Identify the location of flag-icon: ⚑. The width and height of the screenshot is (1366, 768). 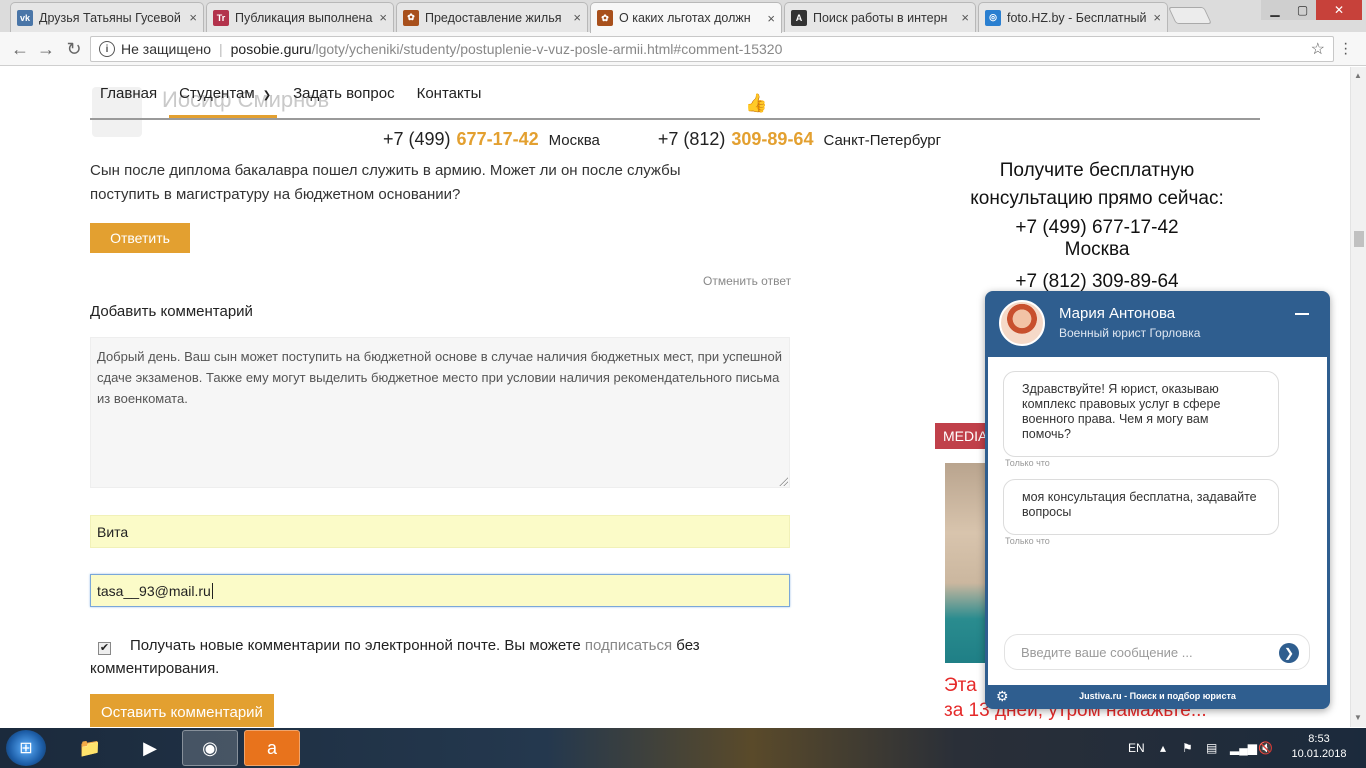
(1187, 748).